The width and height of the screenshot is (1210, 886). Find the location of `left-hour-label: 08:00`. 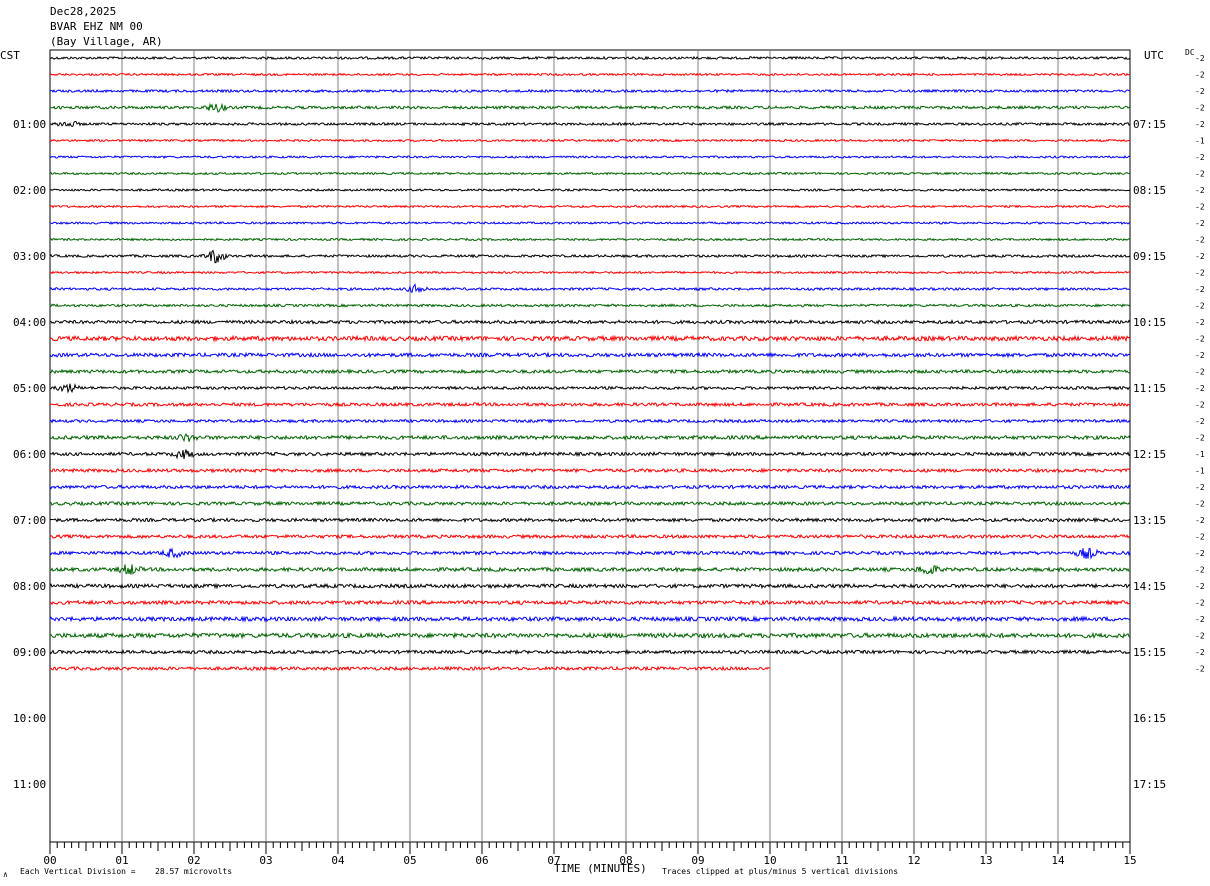

left-hour-label: 08:00 is located at coordinates (29, 586).